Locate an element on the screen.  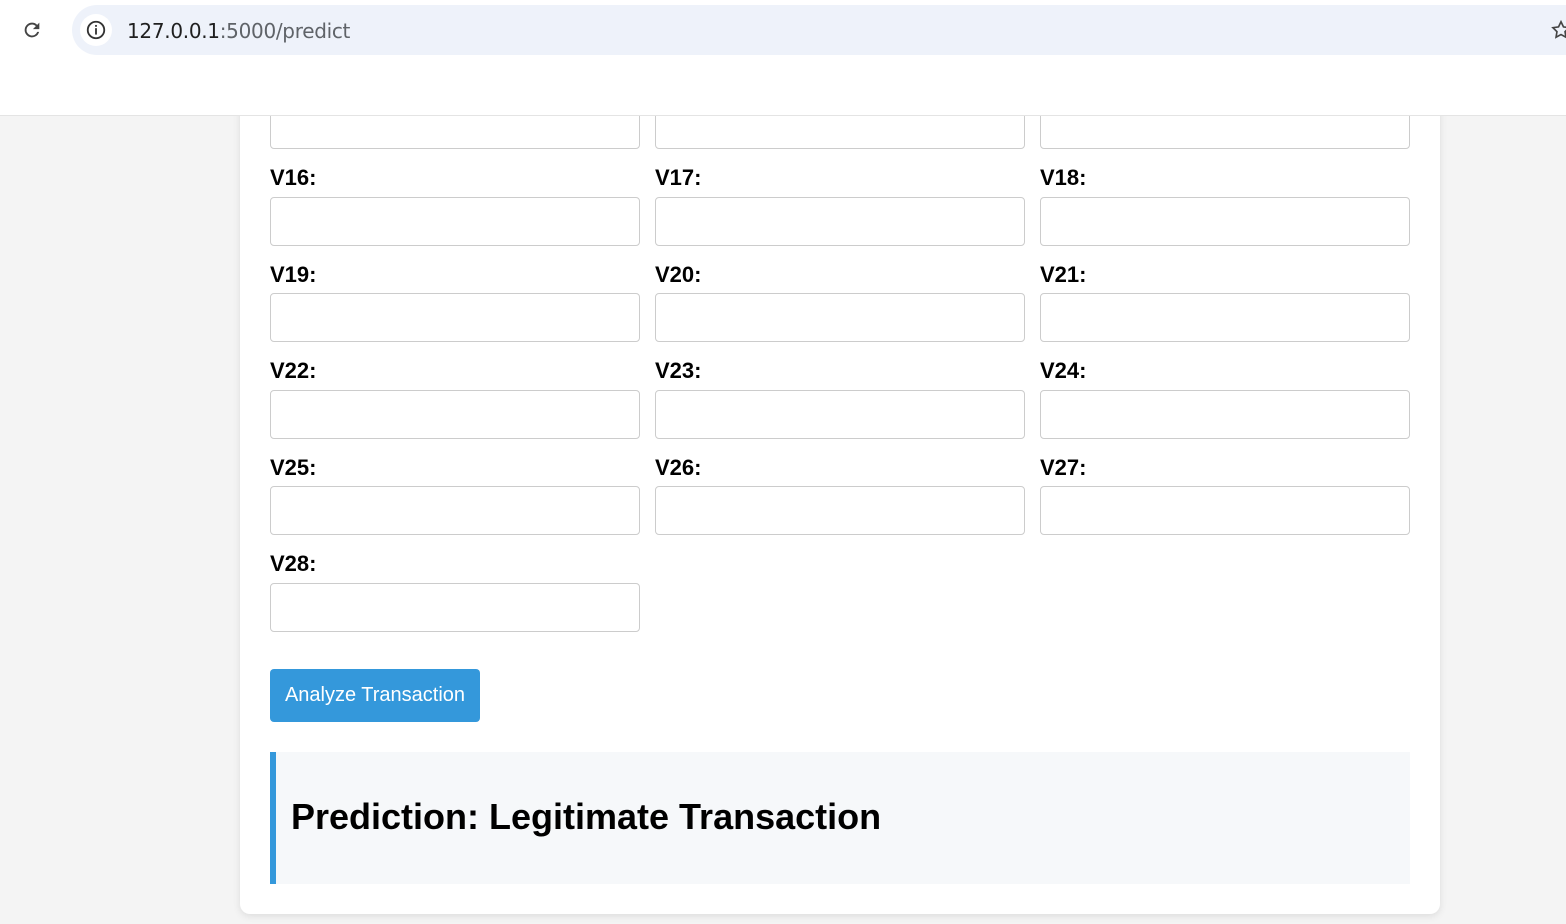
field-v24: V24: is located at coordinates (1225, 398).